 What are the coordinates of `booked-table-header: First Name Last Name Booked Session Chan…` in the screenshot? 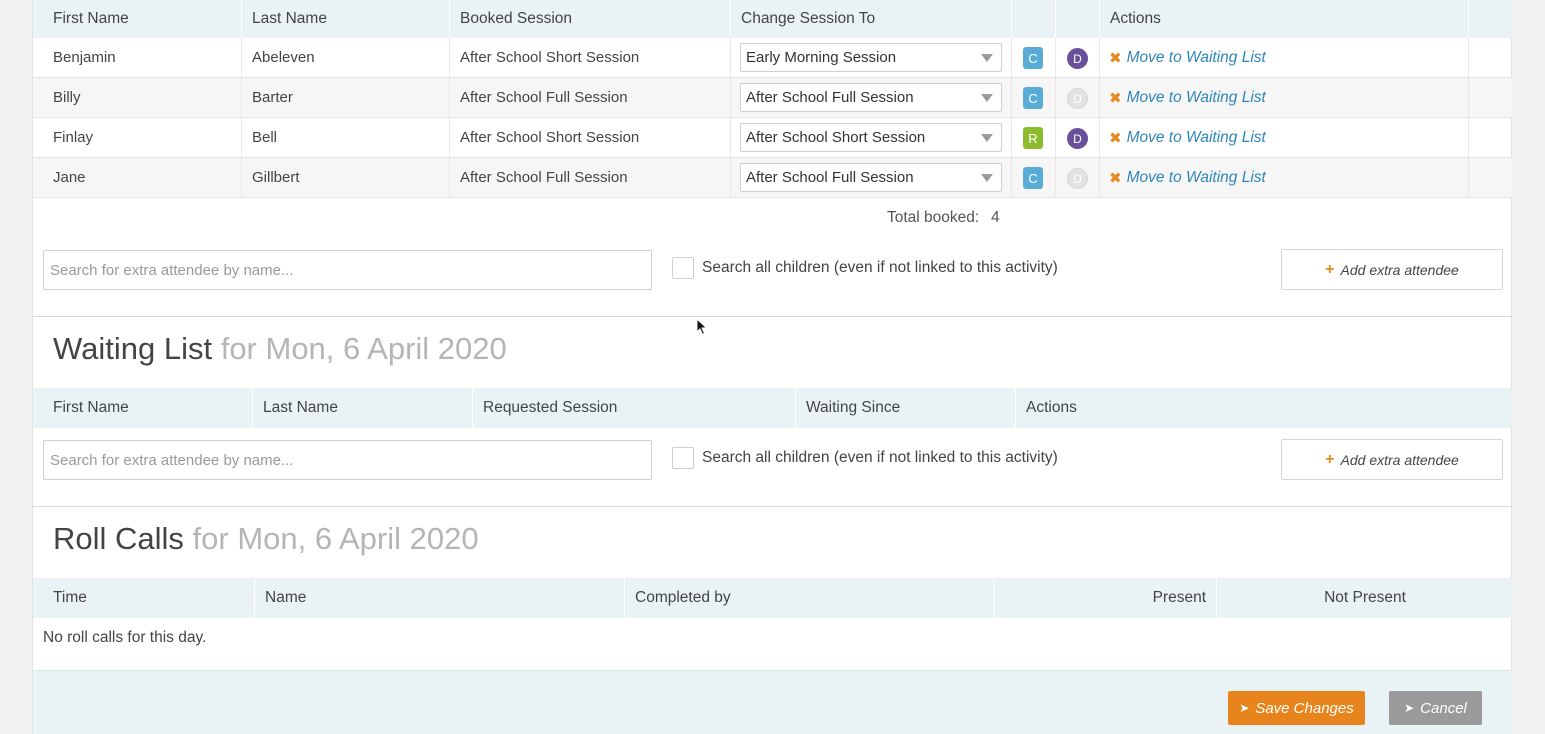 It's located at (773, 19).